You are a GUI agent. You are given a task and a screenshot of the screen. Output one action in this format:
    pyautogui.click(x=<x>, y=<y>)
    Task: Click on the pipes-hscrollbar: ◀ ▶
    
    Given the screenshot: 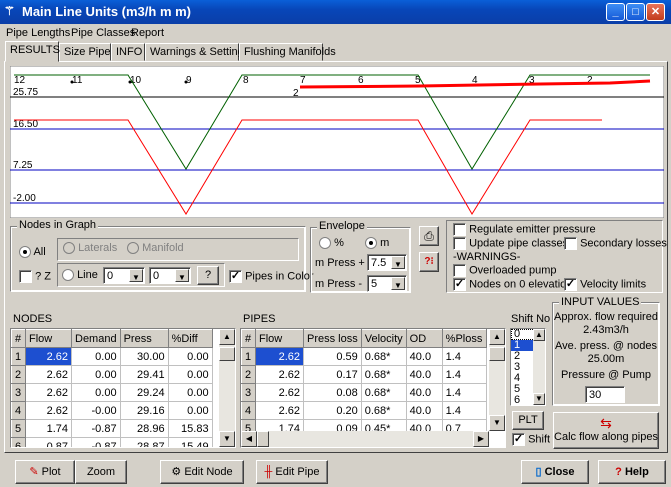 What is the action you would take?
    pyautogui.click(x=365, y=439)
    